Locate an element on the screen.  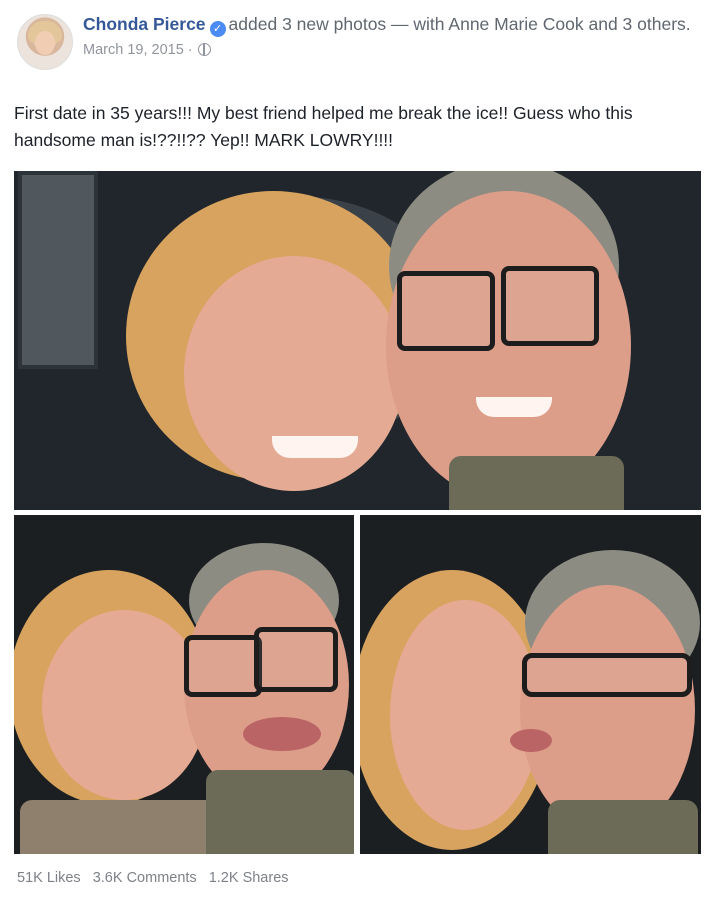
verified-badge-icon: ✓ is located at coordinates (217, 29).